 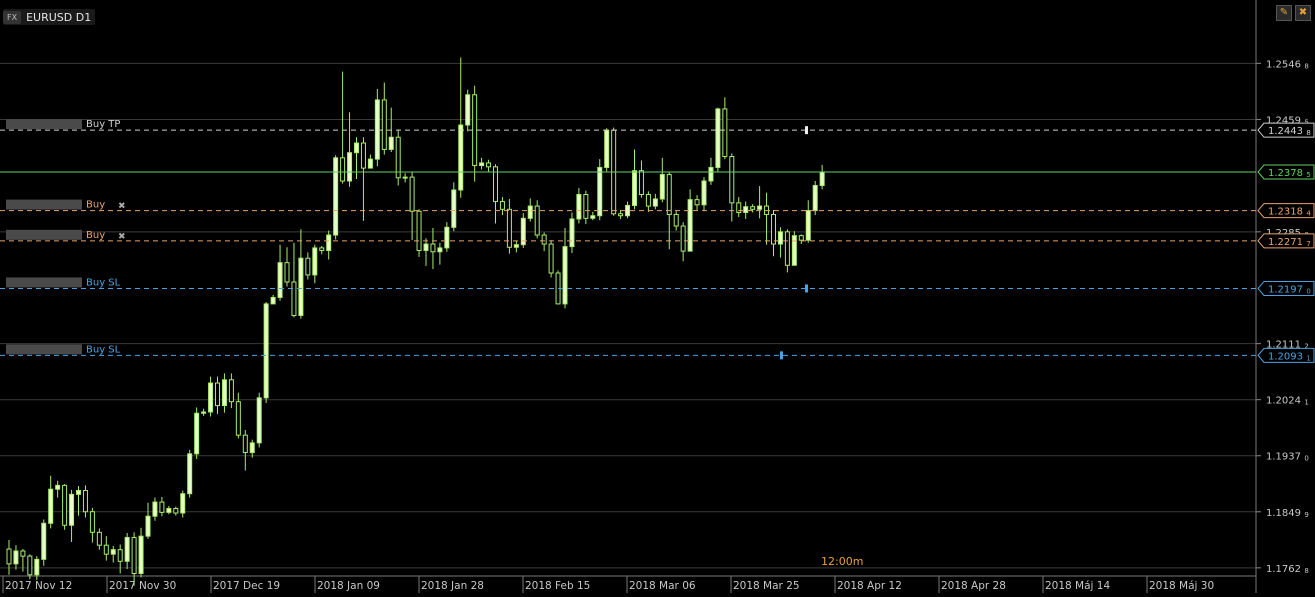 What do you see at coordinates (1285, 131) in the screenshot?
I see `take-profit-price-label: 1.2443` at bounding box center [1285, 131].